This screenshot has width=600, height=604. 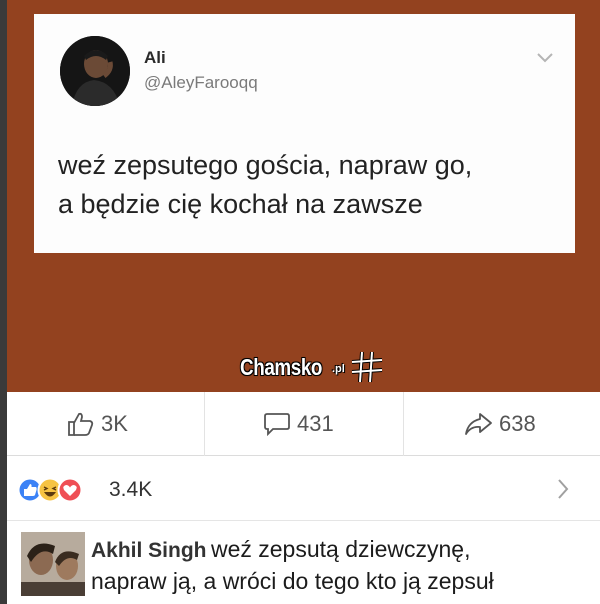 I want to click on chevron-down-icon, so click(x=545, y=58).